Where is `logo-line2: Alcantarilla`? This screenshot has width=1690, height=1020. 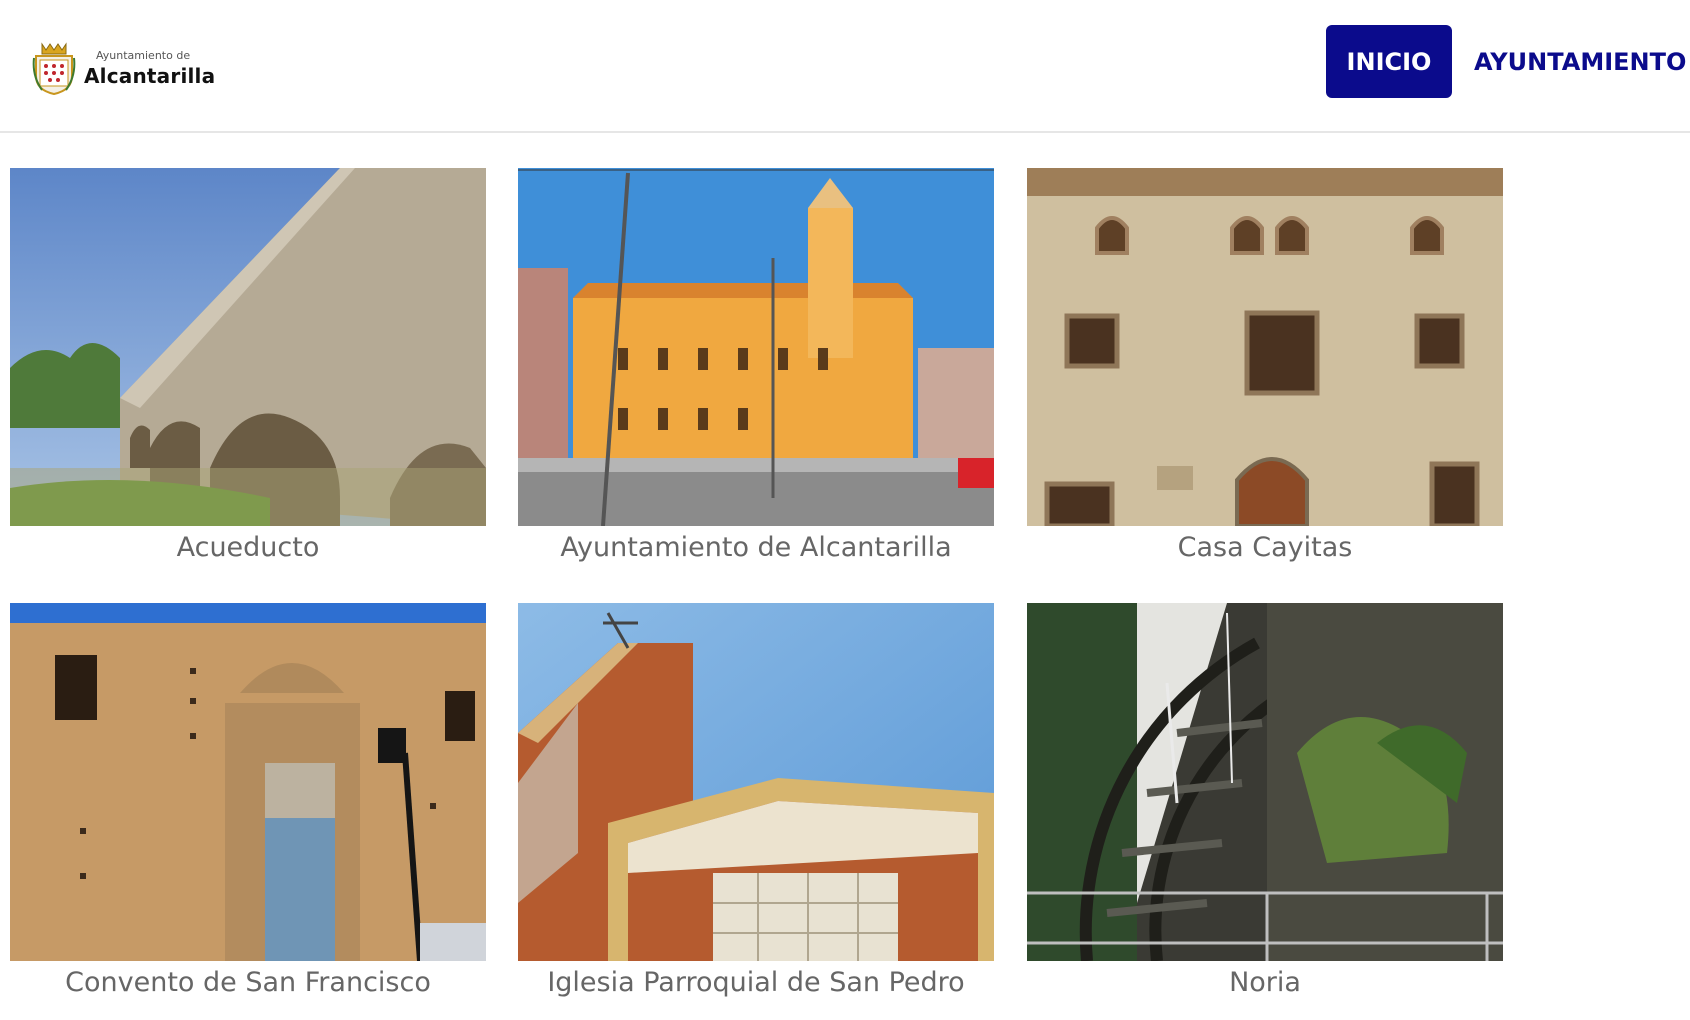 logo-line2: Alcantarilla is located at coordinates (150, 76).